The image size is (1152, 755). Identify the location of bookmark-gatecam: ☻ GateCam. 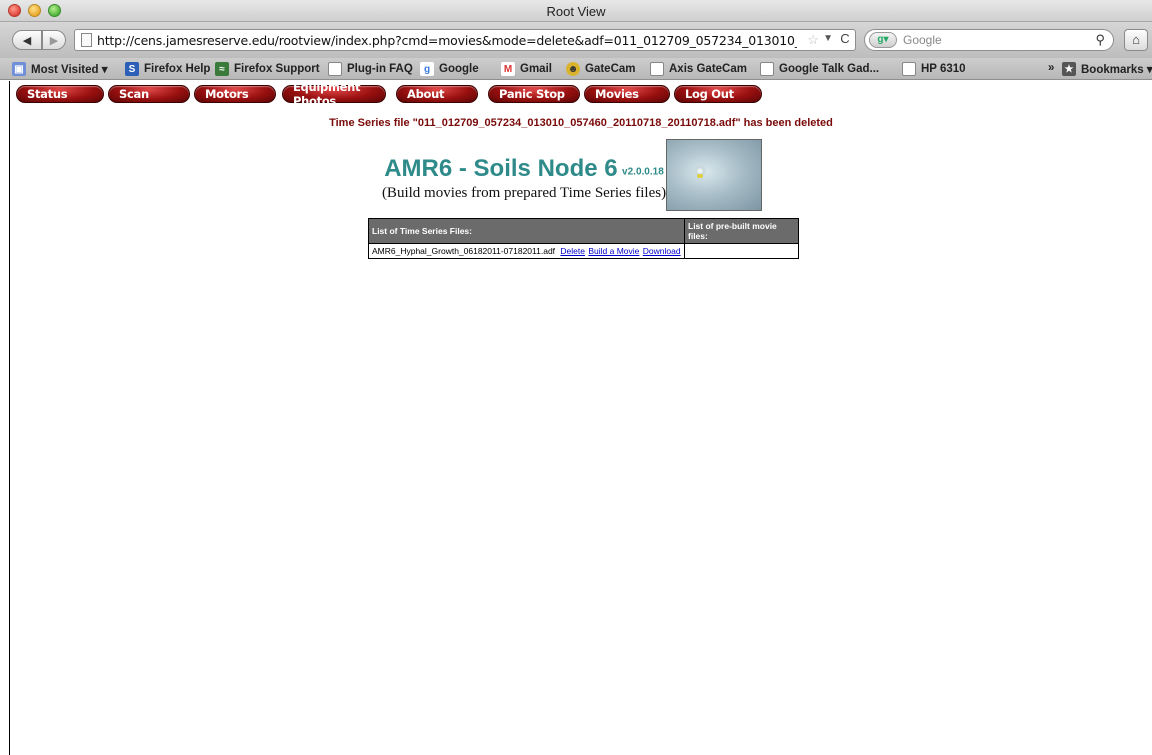
(601, 69).